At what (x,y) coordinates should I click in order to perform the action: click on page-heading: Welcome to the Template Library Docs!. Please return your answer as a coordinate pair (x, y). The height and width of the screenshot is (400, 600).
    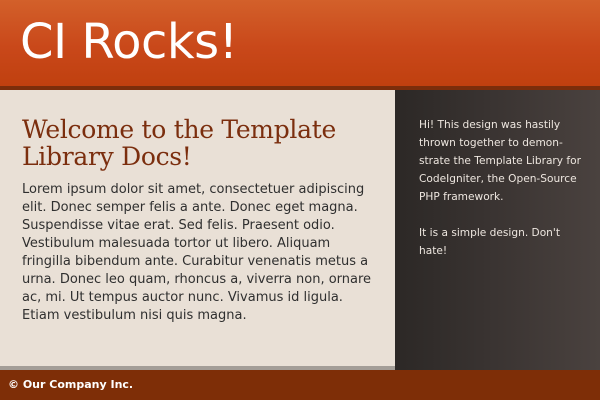
    Looking at the image, I should click on (179, 143).